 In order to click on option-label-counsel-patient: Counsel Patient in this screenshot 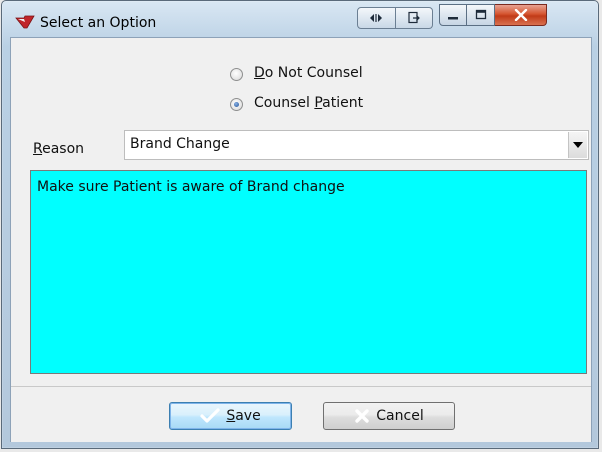, I will do `click(309, 103)`.